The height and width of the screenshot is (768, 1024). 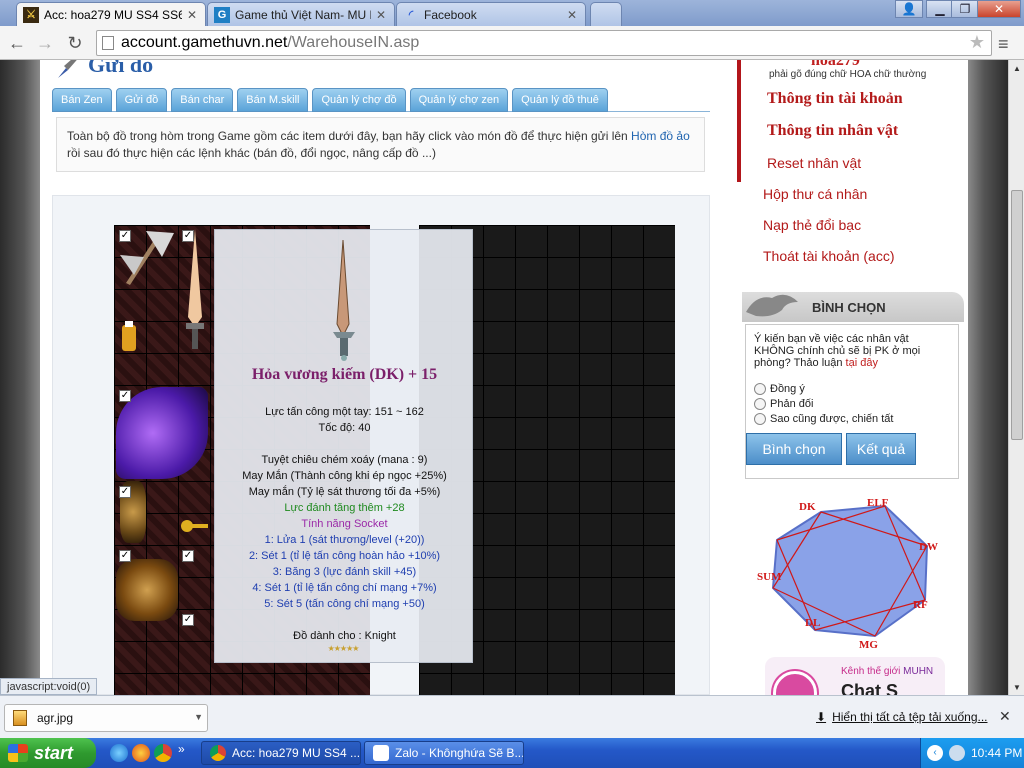 What do you see at coordinates (301, 14) in the screenshot?
I see `browser-tab-gamethu: G Game thủ Việt Nam- MU Hà N ✕` at bounding box center [301, 14].